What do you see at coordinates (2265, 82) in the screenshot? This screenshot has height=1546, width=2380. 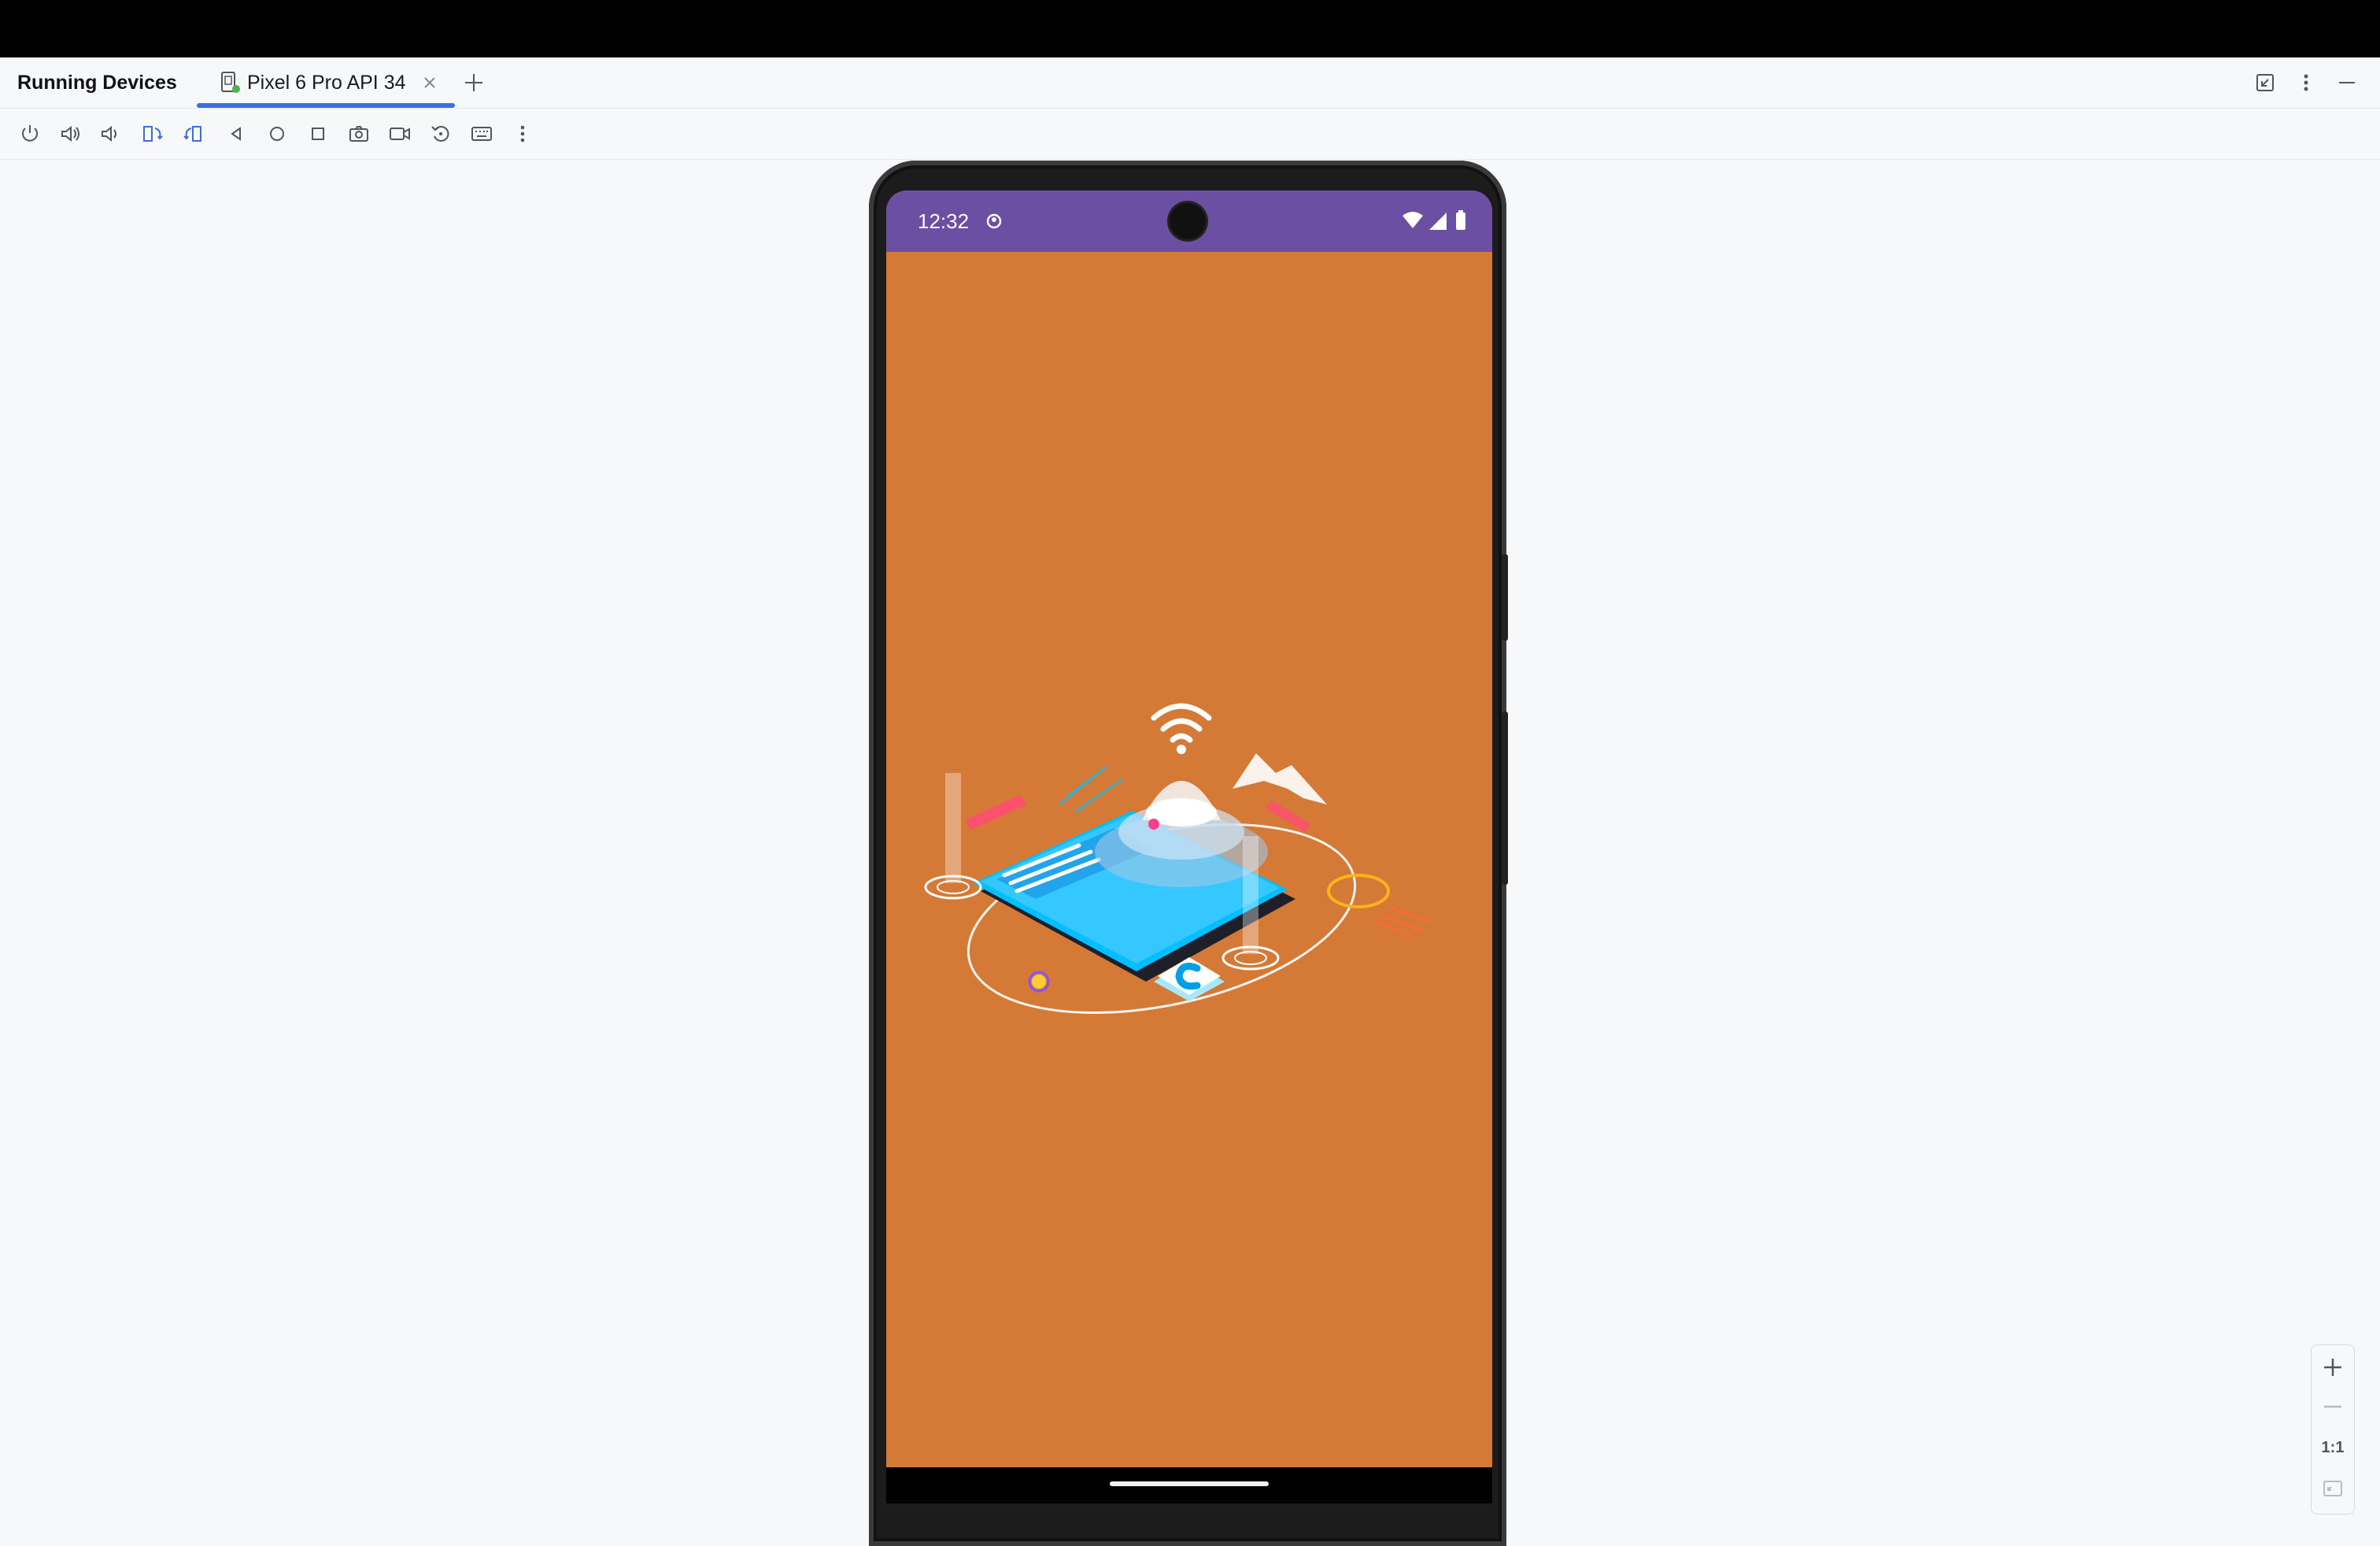 I see `restore-window-icon` at bounding box center [2265, 82].